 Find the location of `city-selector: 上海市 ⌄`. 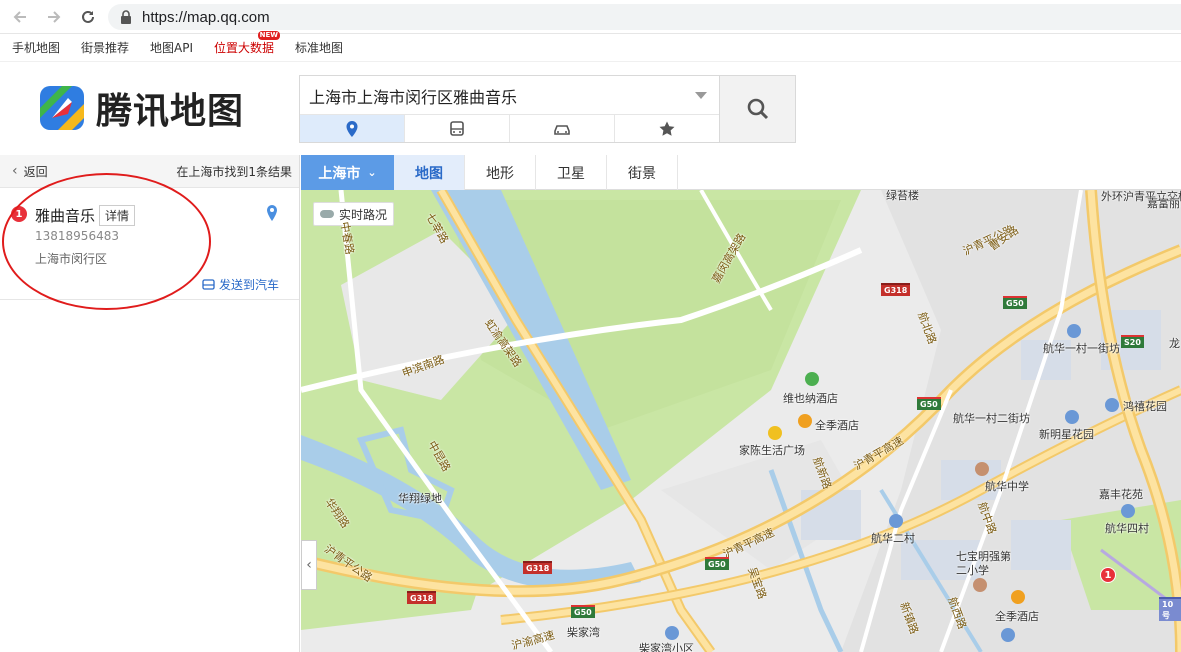

city-selector: 上海市 ⌄ is located at coordinates (347, 172).